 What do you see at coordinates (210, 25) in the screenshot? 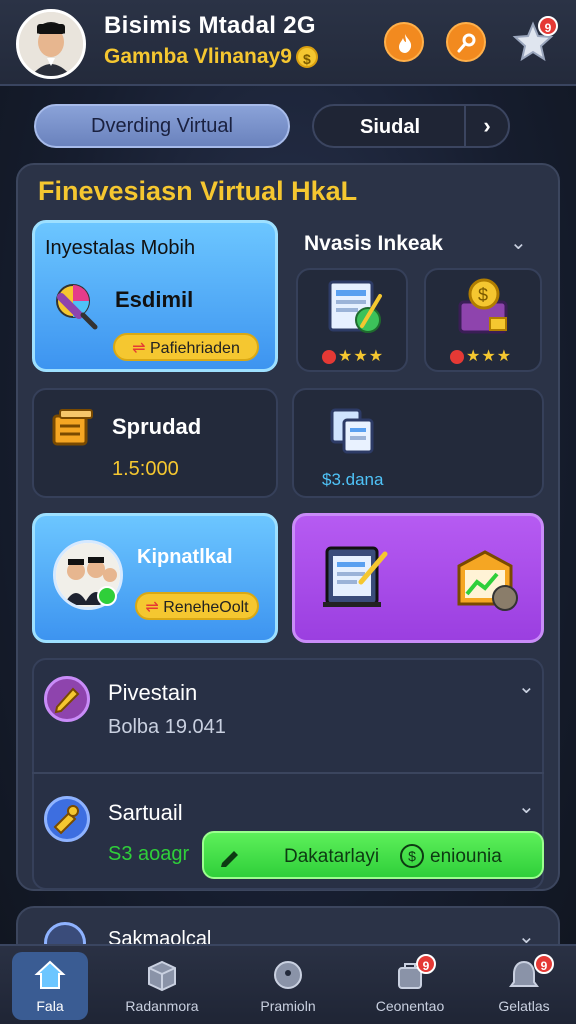
I see `app-title: Bisimis Mtadal 2G` at bounding box center [210, 25].